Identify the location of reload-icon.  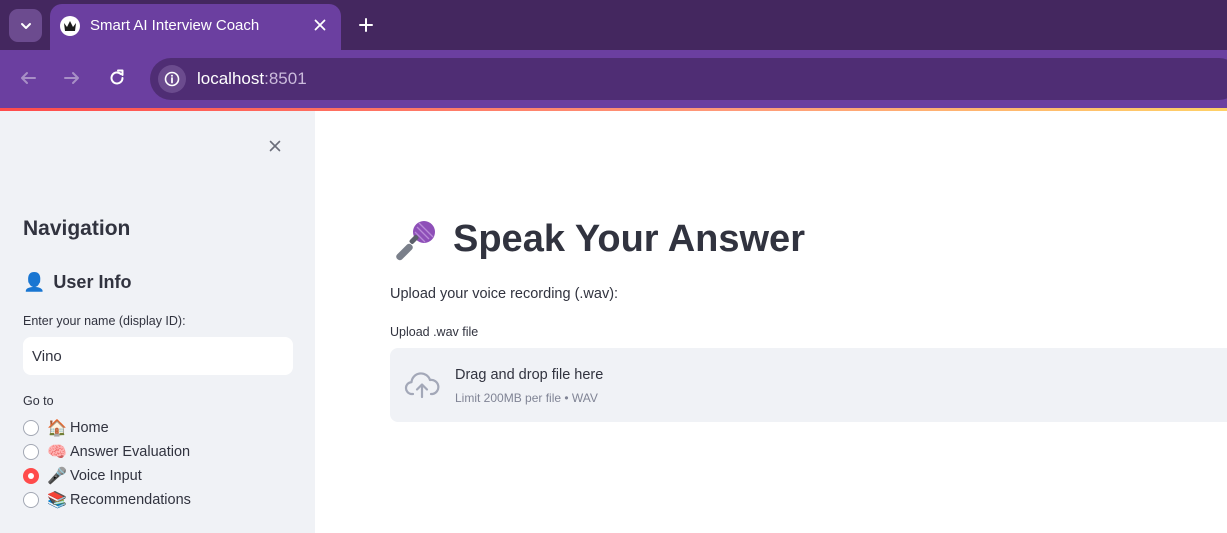
(117, 78).